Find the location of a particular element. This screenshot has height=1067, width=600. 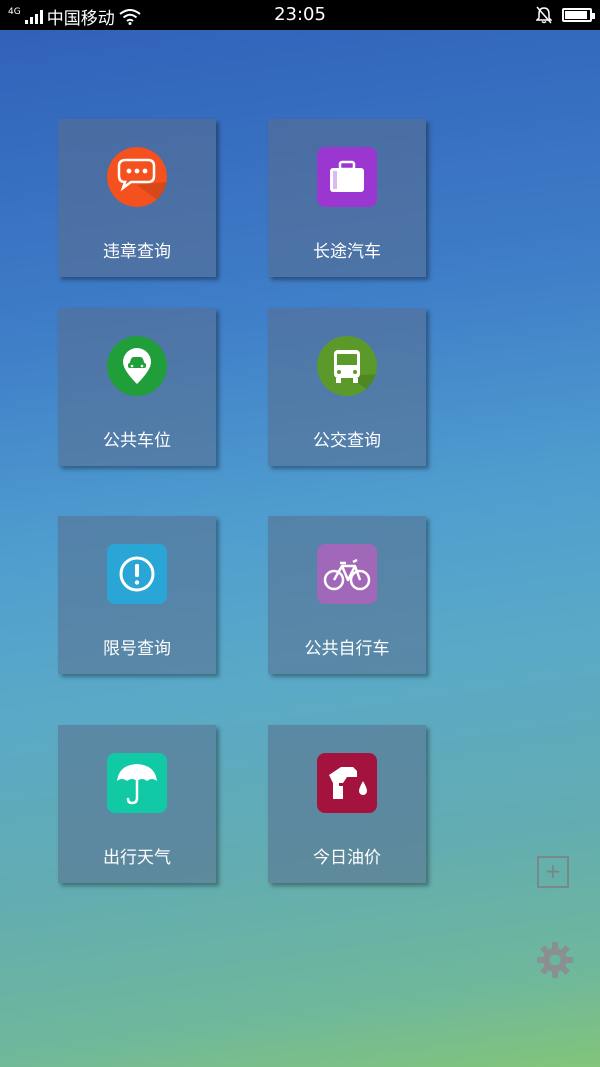

bell-muted-icon is located at coordinates (544, 15).